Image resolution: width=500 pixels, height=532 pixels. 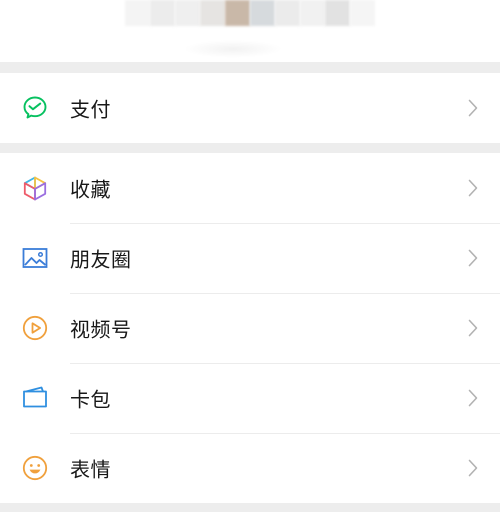 What do you see at coordinates (35, 188) in the screenshot?
I see `favorites-icon` at bounding box center [35, 188].